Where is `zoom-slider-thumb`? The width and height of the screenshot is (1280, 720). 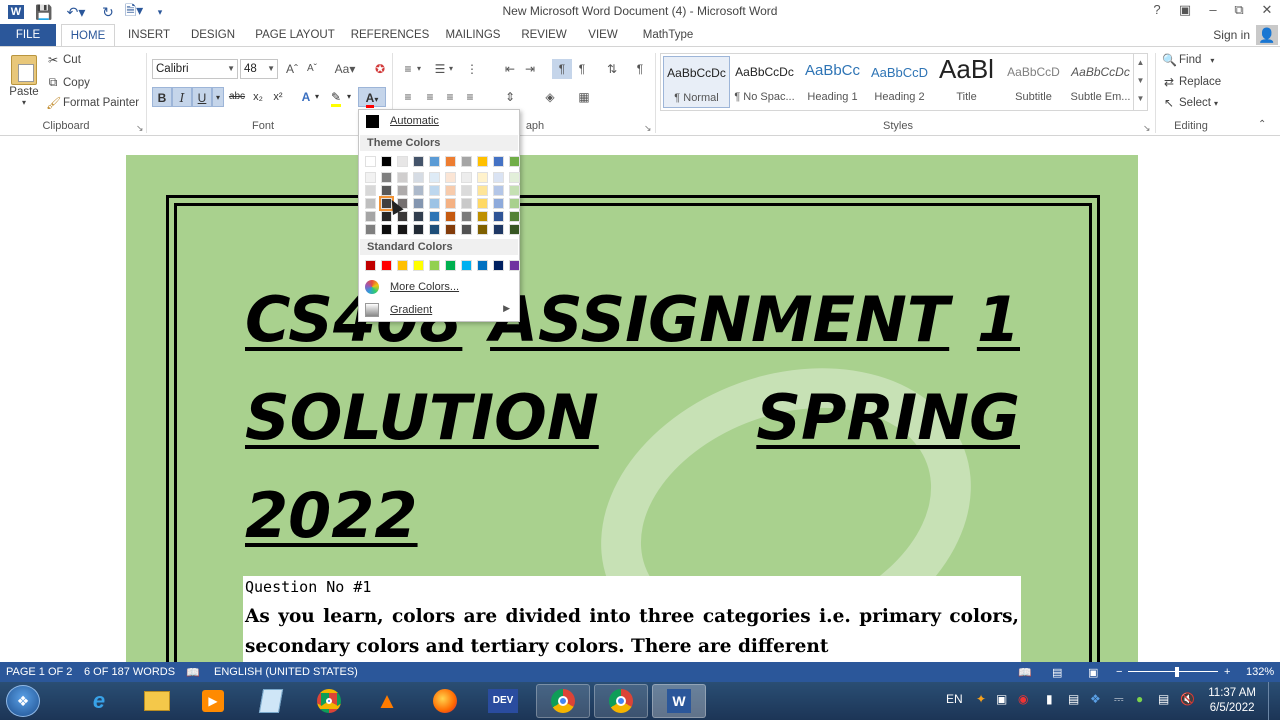
zoom-slider-thumb is located at coordinates (1177, 672).